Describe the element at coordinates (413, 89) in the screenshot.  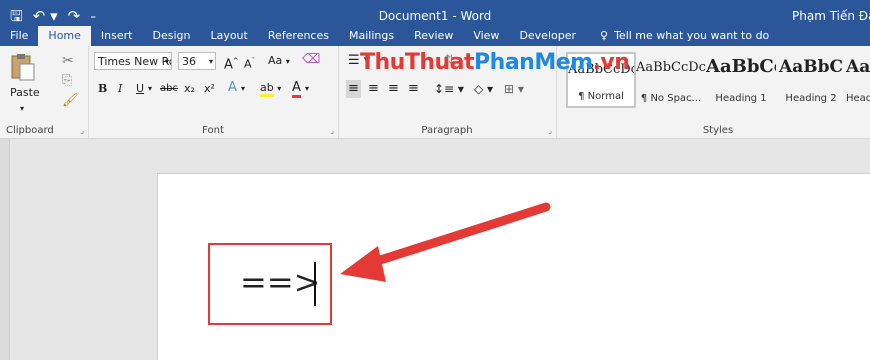
I see `justify-icon: ≡` at that location.